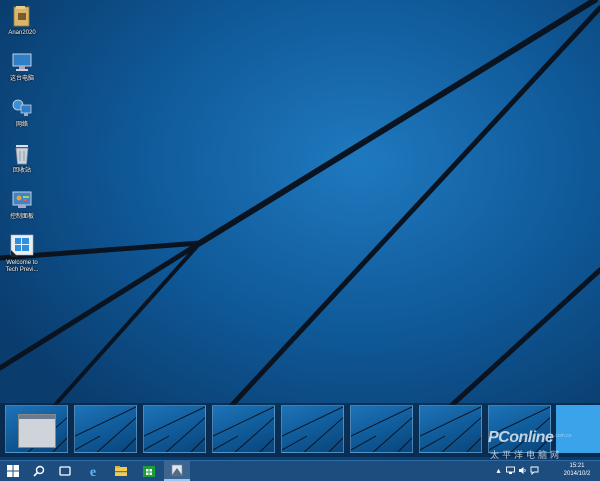  I want to click on desktop-icon-label: 网络, so click(21, 125).